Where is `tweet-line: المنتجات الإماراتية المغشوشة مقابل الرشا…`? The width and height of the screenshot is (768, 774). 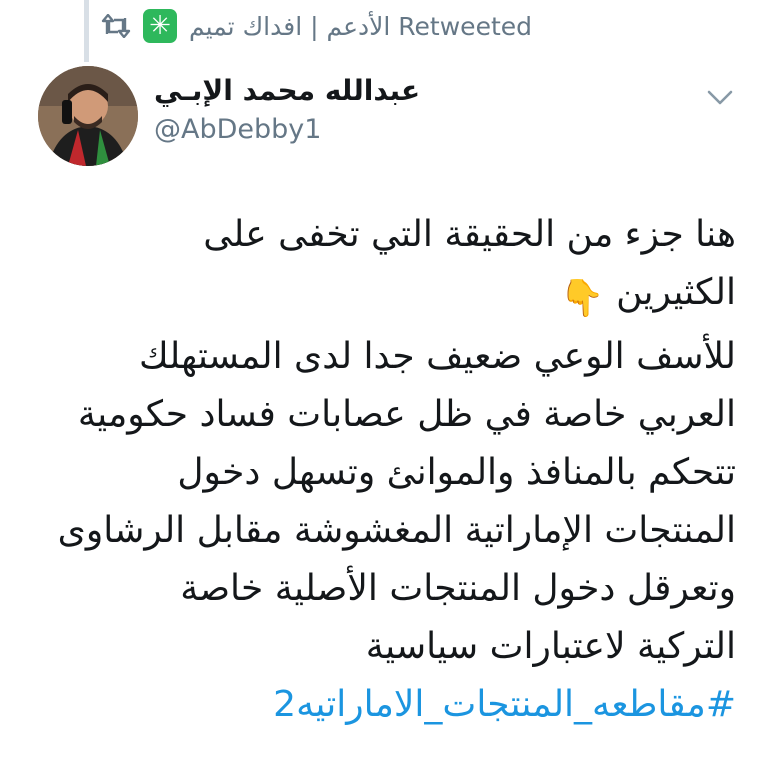
tweet-line: المنتجات الإماراتية المغشوشة مقابل الرشا… is located at coordinates (396, 530).